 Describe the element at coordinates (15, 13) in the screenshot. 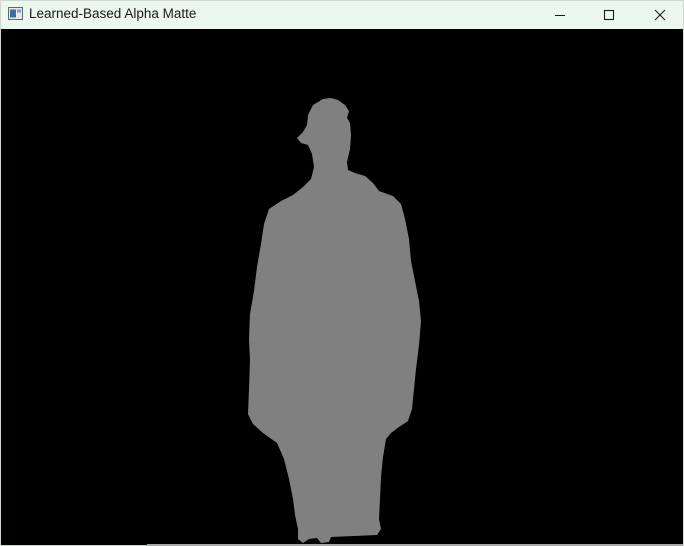

I see `app-window-icon` at that location.